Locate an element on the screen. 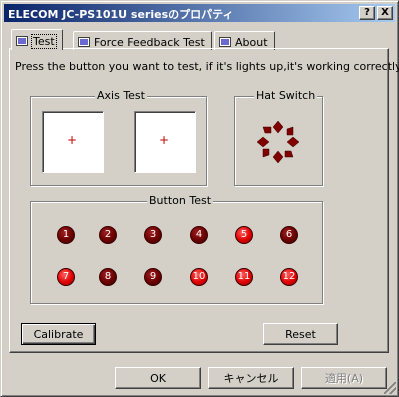  hat-up-right-icon is located at coordinates (290, 131).